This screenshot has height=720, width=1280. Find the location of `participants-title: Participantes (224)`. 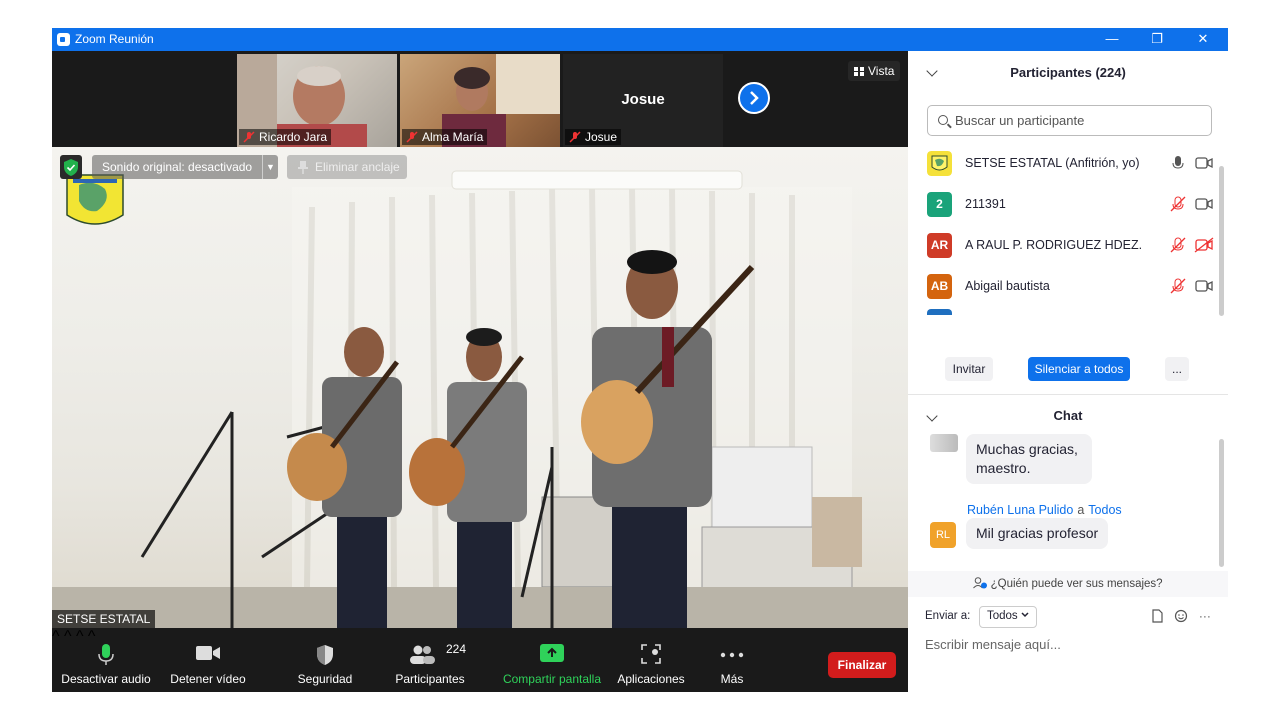

participants-title: Participantes (224) is located at coordinates (1068, 72).